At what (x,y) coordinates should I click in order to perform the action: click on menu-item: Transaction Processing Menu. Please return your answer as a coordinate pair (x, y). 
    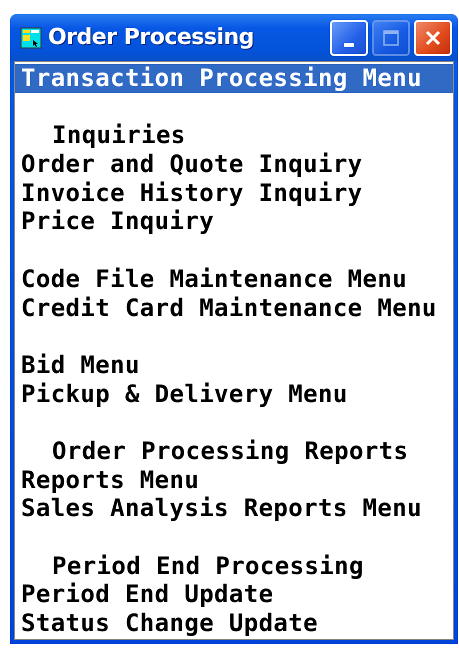
    Looking at the image, I should click on (234, 78).